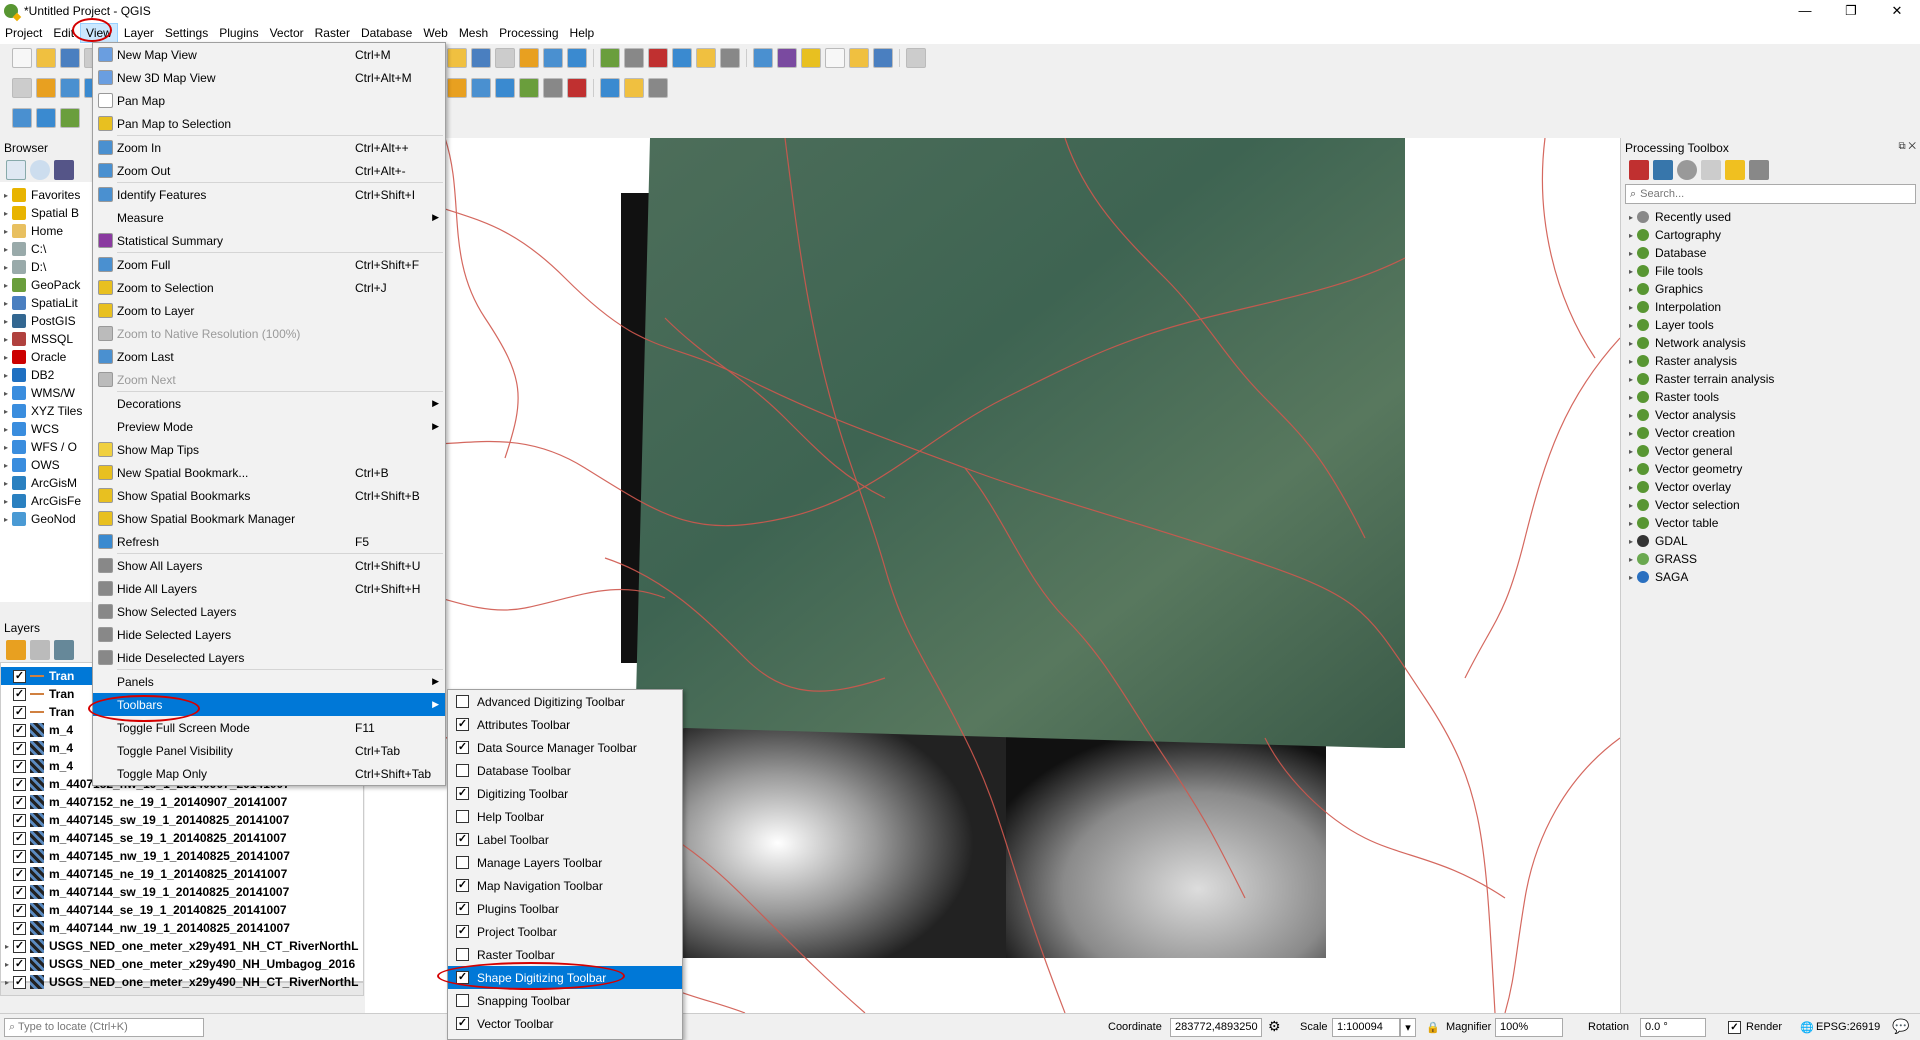  I want to click on minimize-button: —, so click(1805, 11).